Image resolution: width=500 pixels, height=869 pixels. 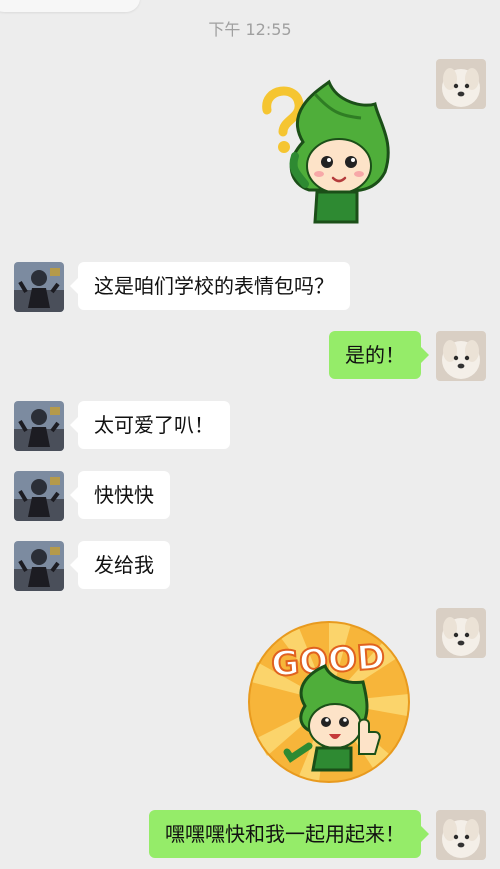 What do you see at coordinates (289, 834) in the screenshot?
I see `message-bubble-sent: 嘿嘿嘿快和我一起用起来！` at bounding box center [289, 834].